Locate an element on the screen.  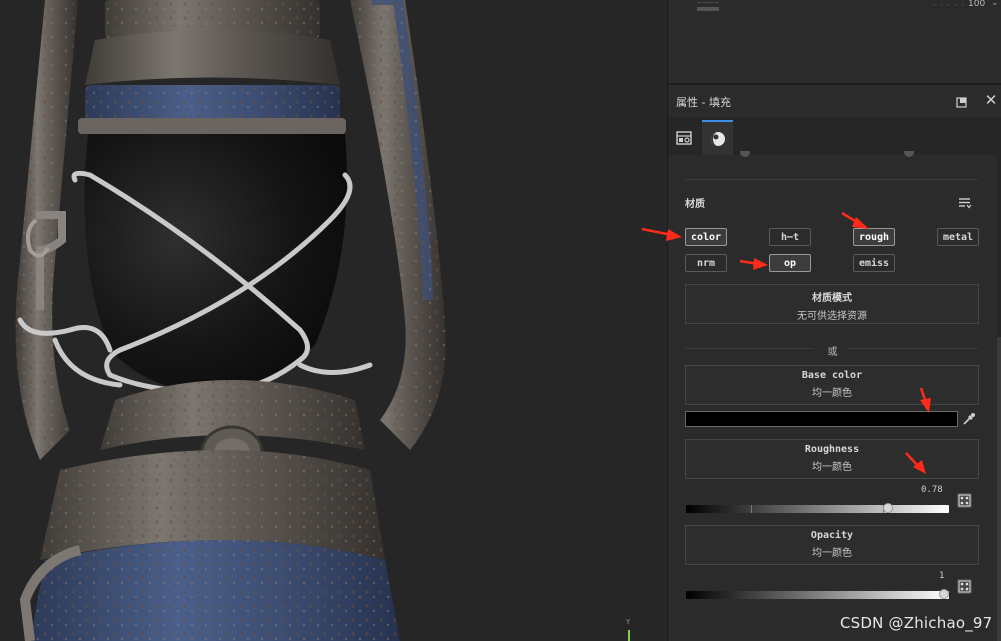
chevron-down-icon: ⌄ is located at coordinates (995, 4).